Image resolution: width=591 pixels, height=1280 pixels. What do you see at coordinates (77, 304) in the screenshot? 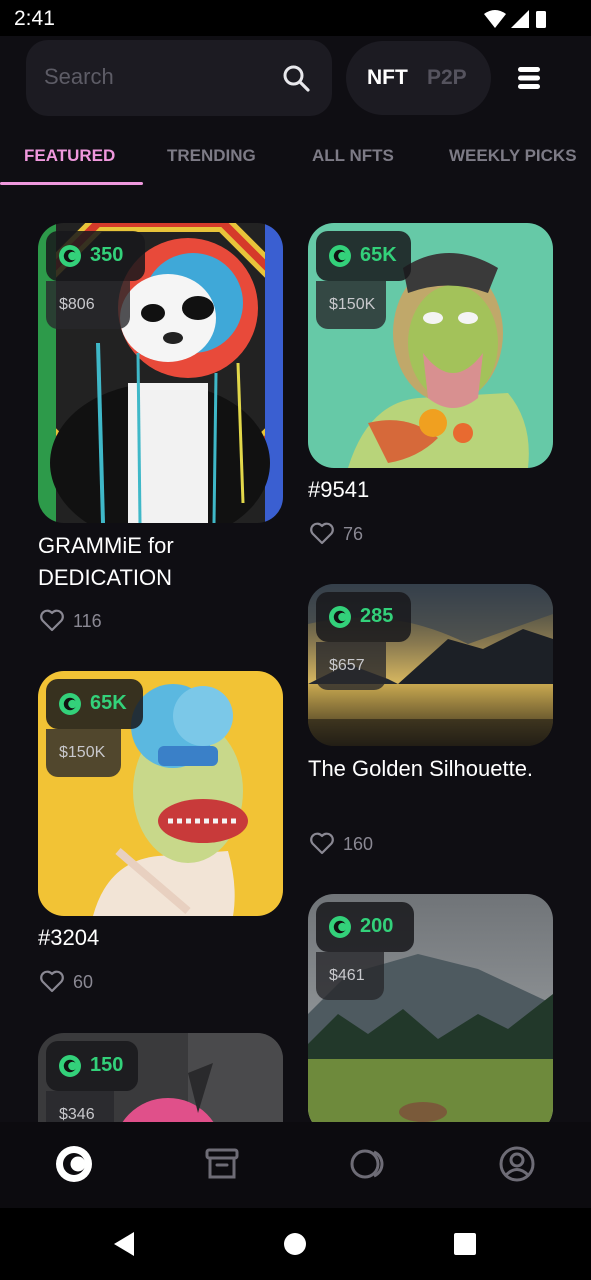
I see `usd-price: $806` at bounding box center [77, 304].